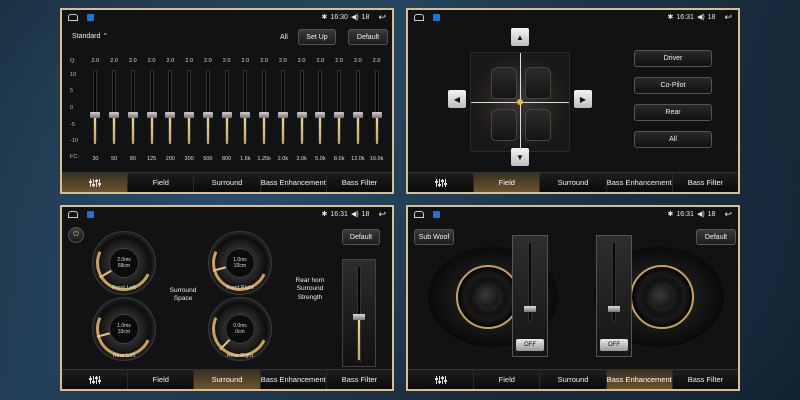  What do you see at coordinates (317, 37) in the screenshot?
I see `setup-button: Set Up` at bounding box center [317, 37].